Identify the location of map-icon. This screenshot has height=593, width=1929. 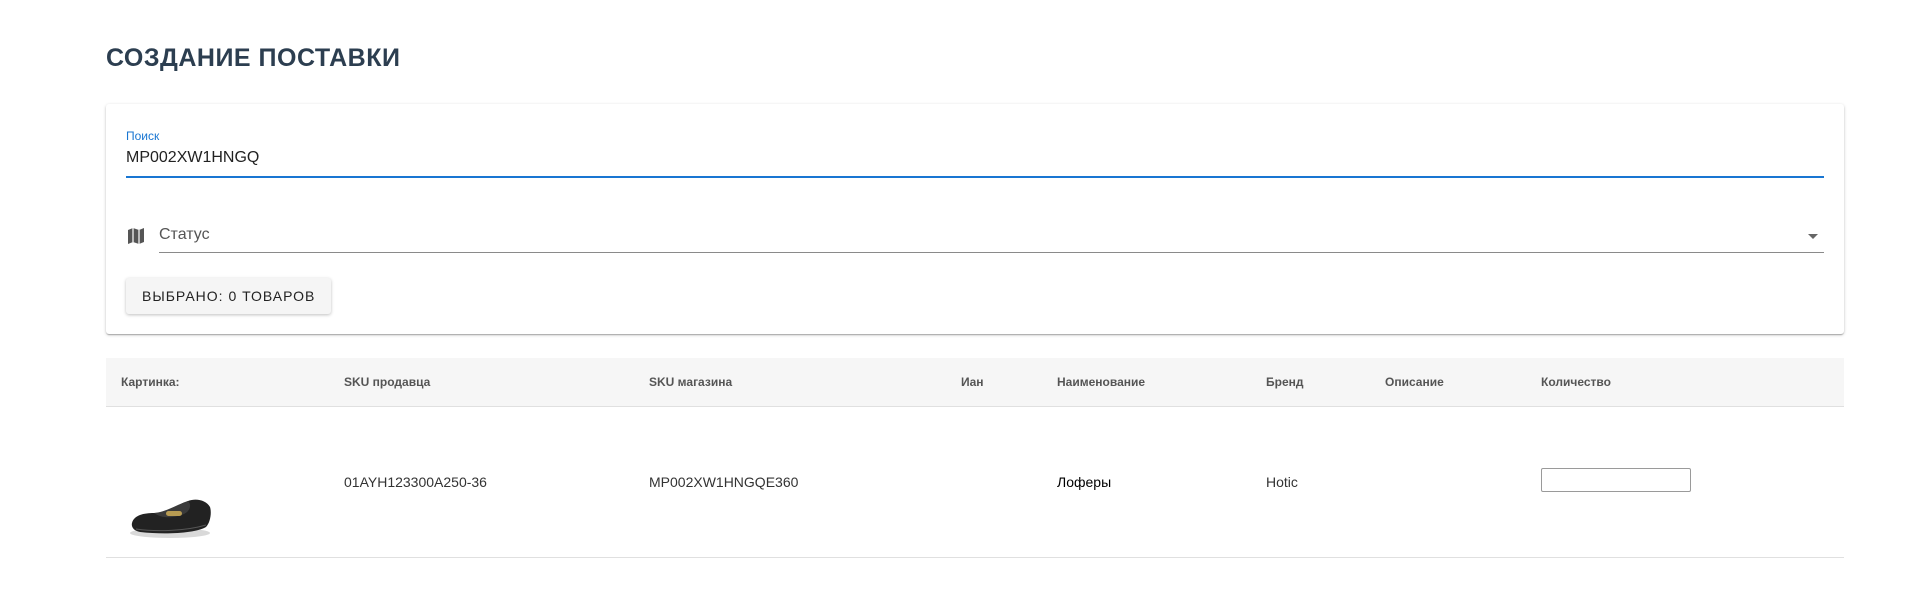
(136, 236).